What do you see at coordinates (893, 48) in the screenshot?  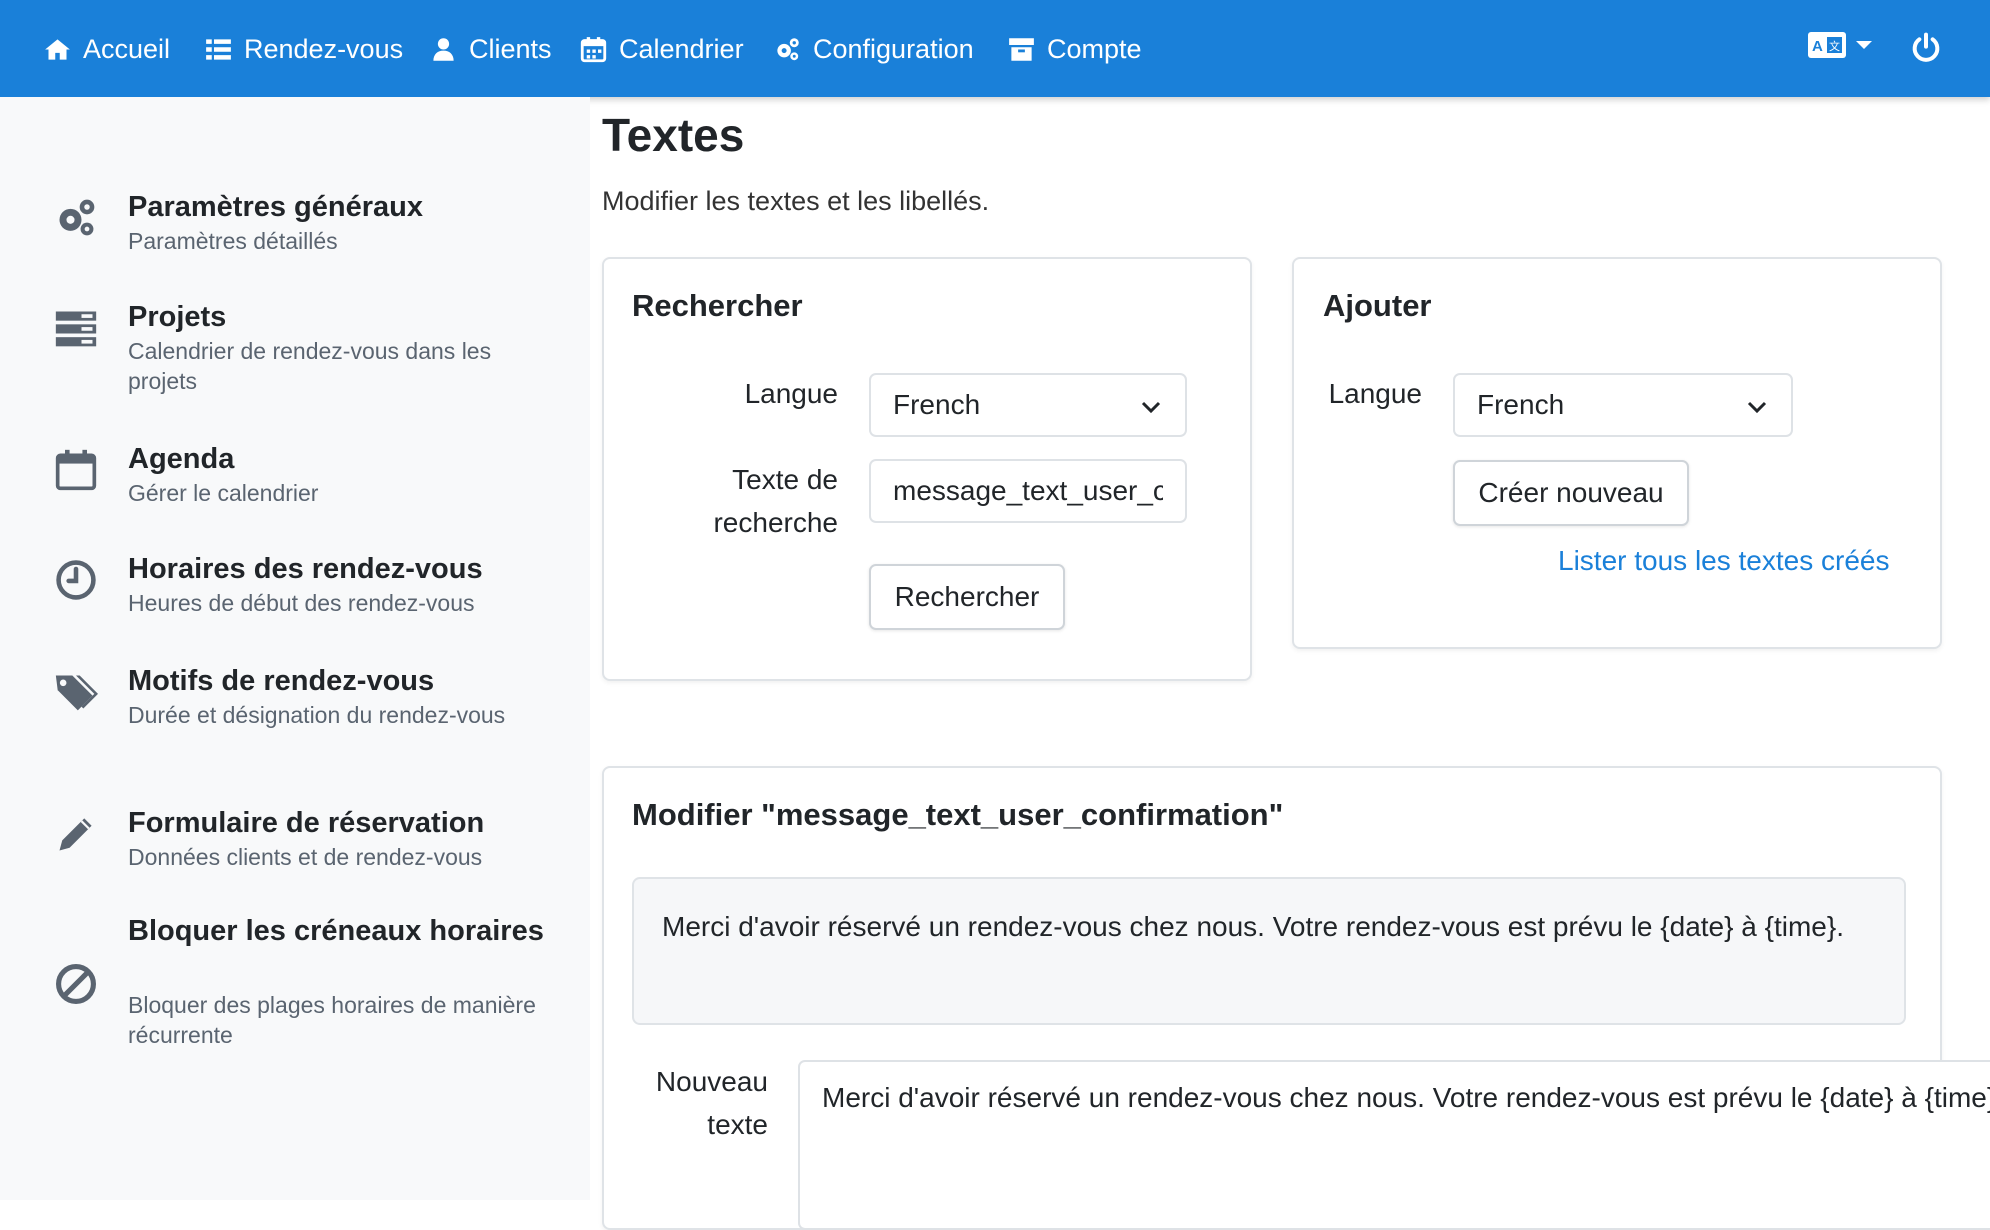 I see `nav-configuration-label: Configuration` at bounding box center [893, 48].